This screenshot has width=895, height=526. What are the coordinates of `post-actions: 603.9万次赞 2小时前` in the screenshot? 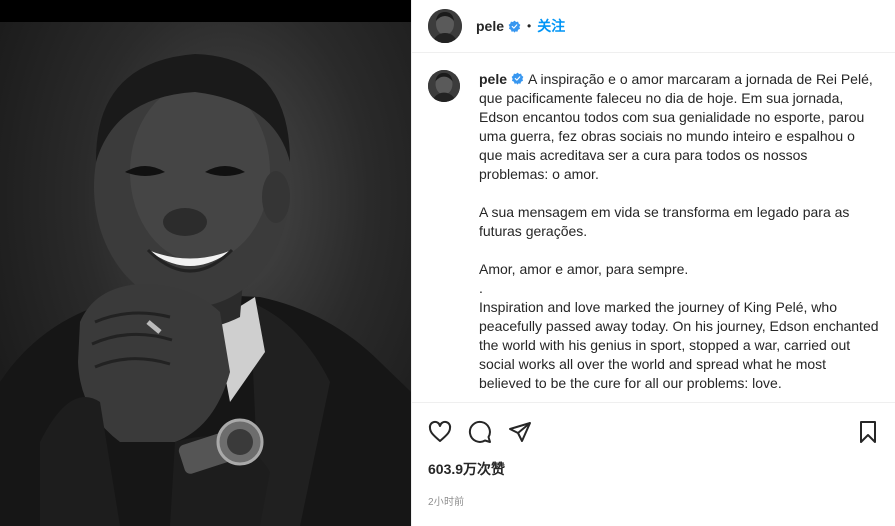 It's located at (653, 464).